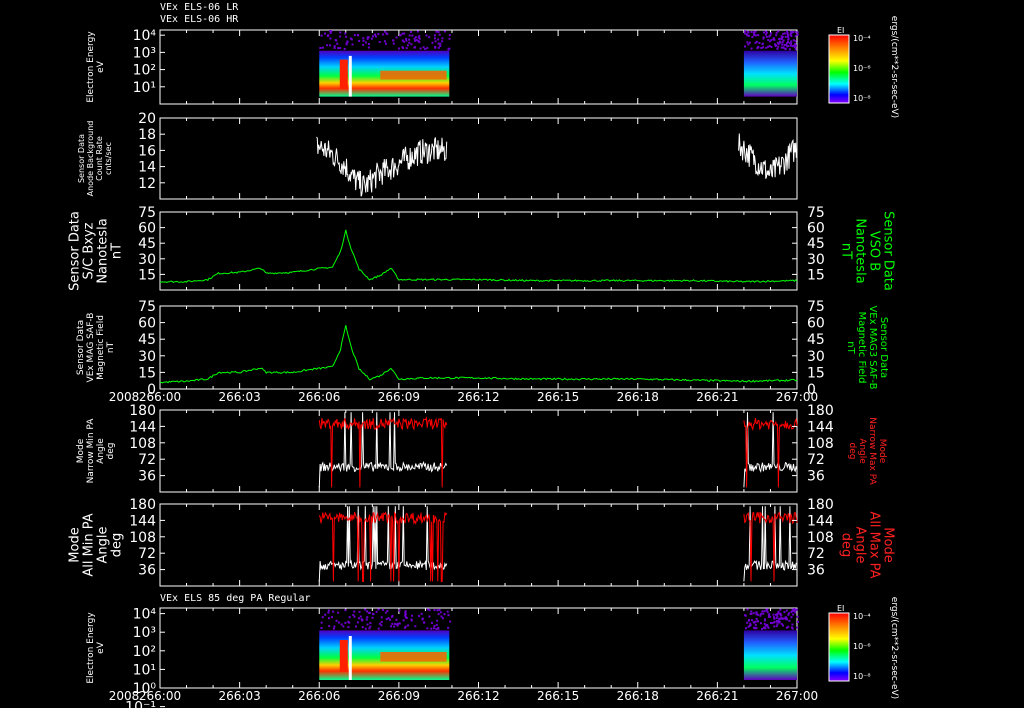  What do you see at coordinates (81, 450) in the screenshot?
I see `y-label-line: Mode` at bounding box center [81, 450].